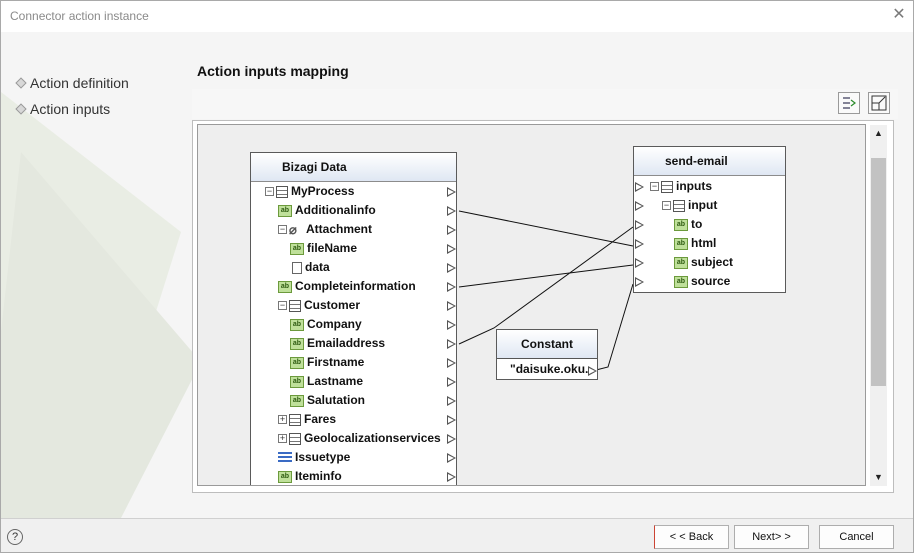 This screenshot has height=553, width=914. I want to click on tree-row-subject: ab subject, so click(703, 262).